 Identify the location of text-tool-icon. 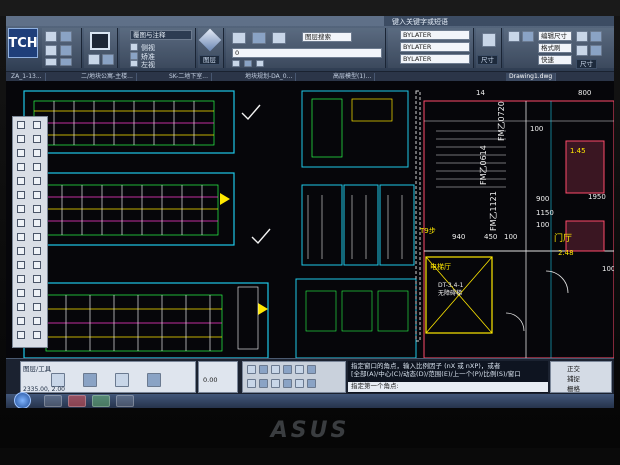
(21, 237).